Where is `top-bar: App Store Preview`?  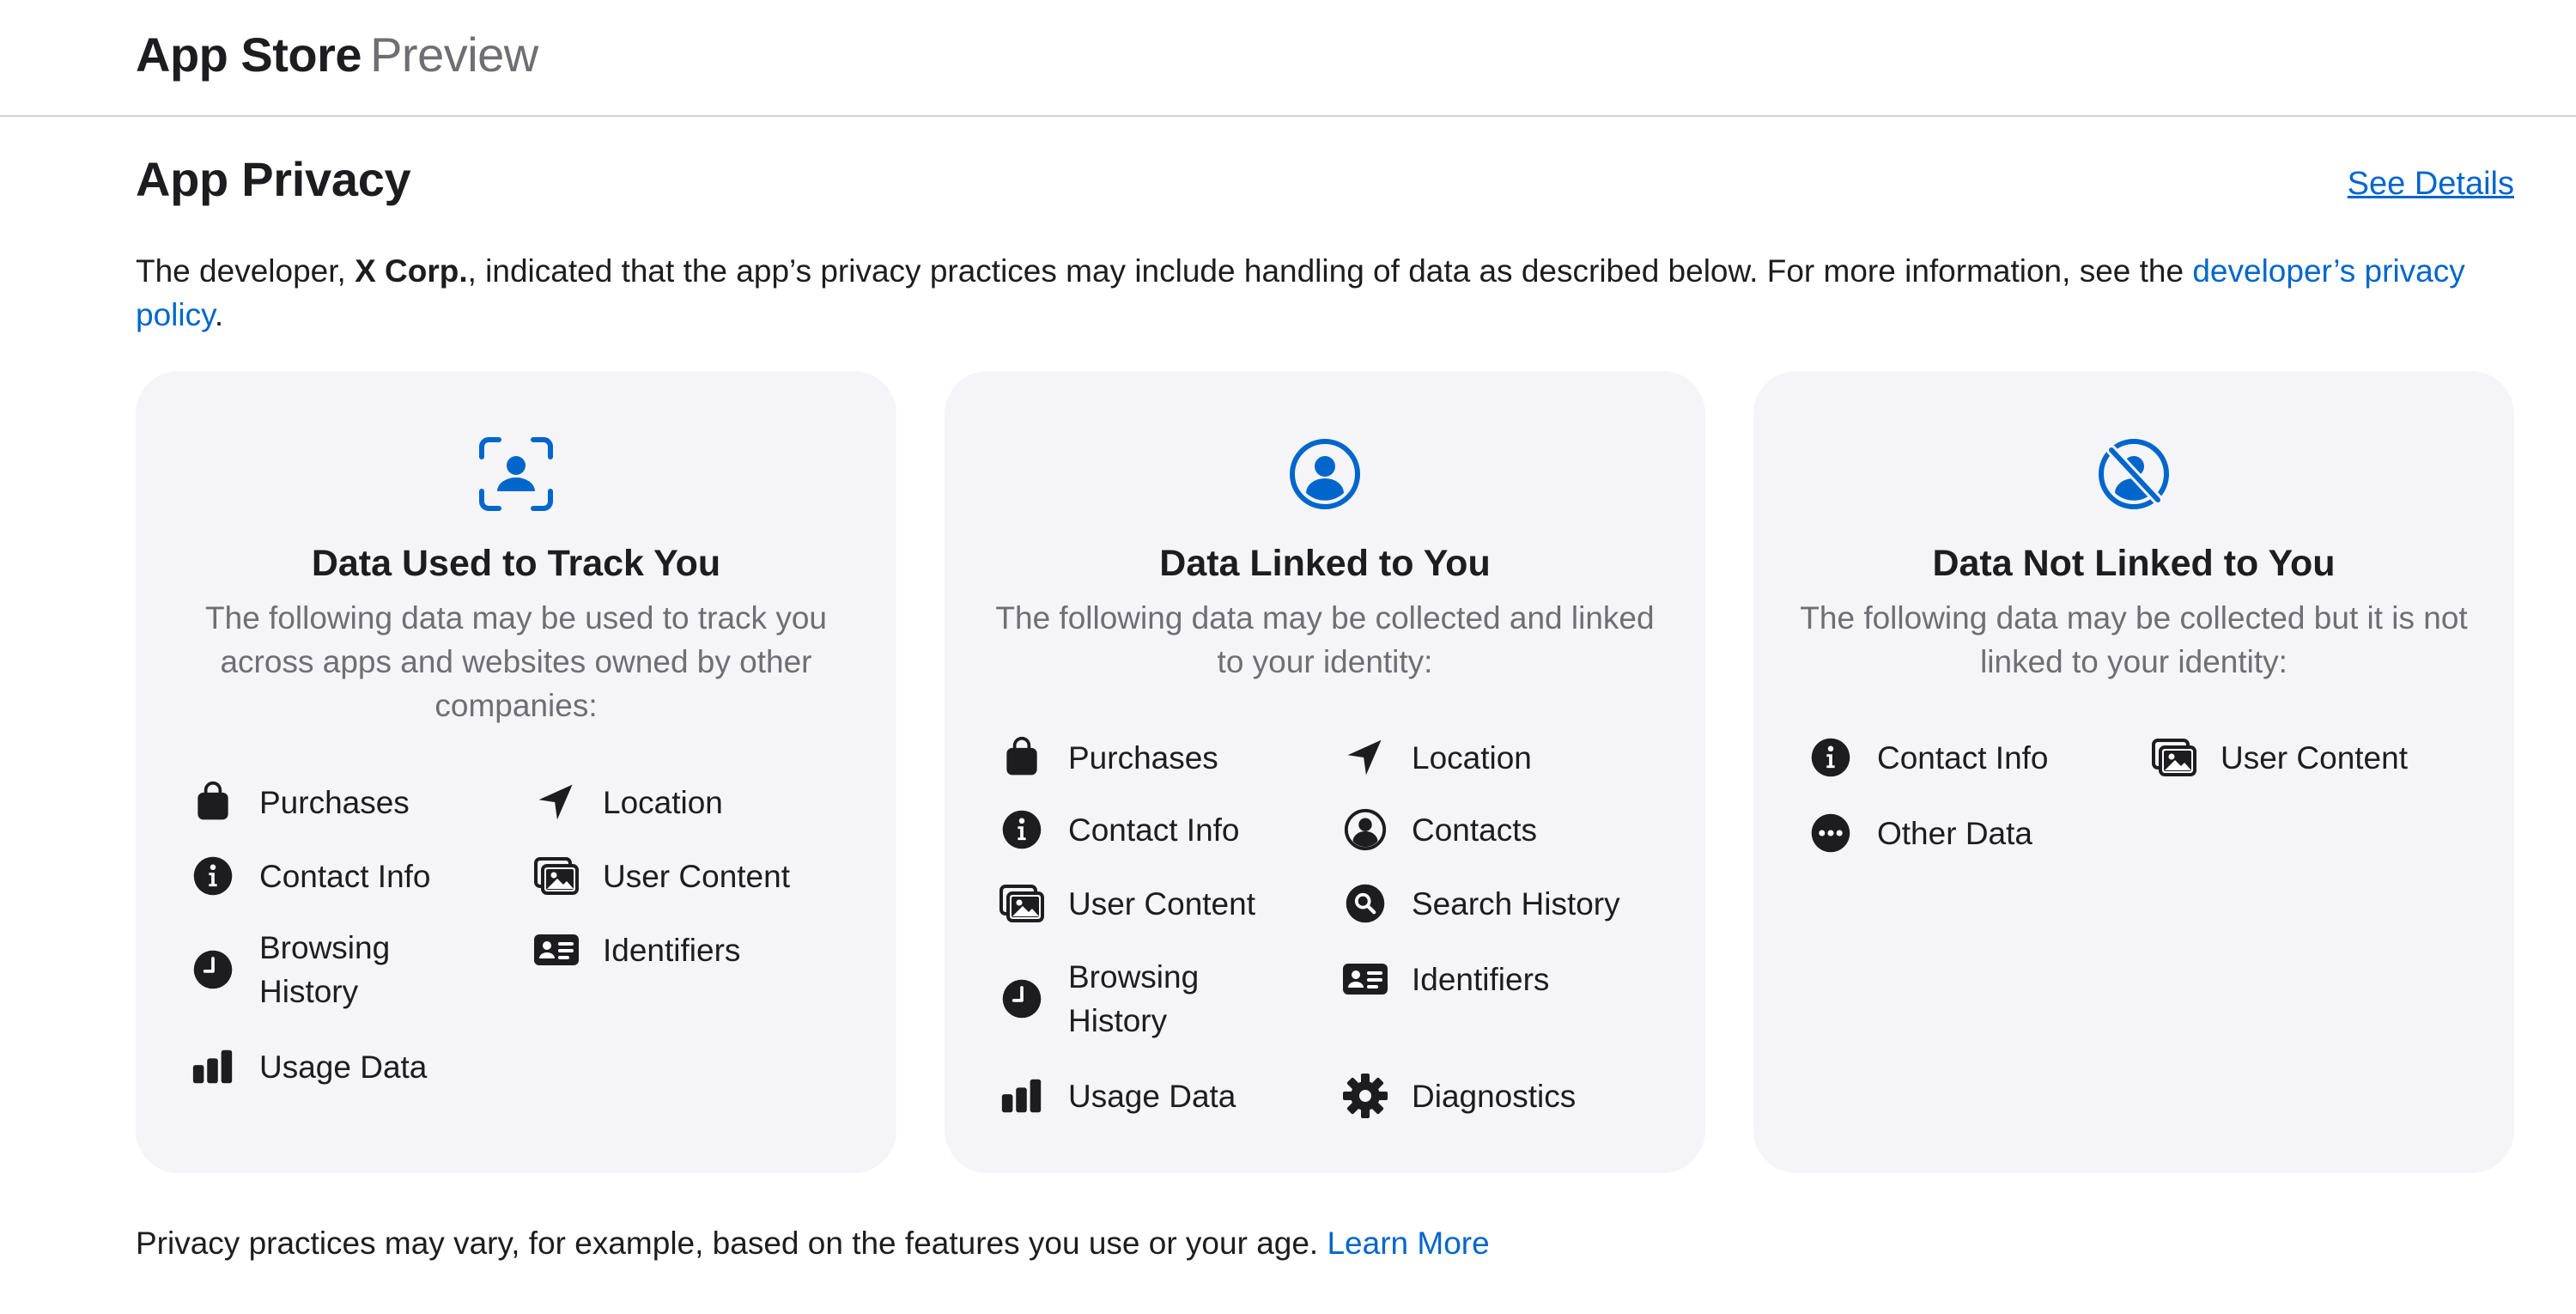
top-bar: App Store Preview is located at coordinates (1288, 58).